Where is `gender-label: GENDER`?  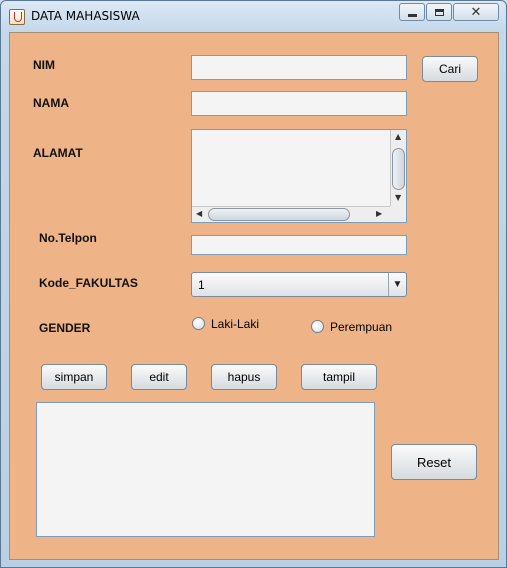 gender-label: GENDER is located at coordinates (65, 328).